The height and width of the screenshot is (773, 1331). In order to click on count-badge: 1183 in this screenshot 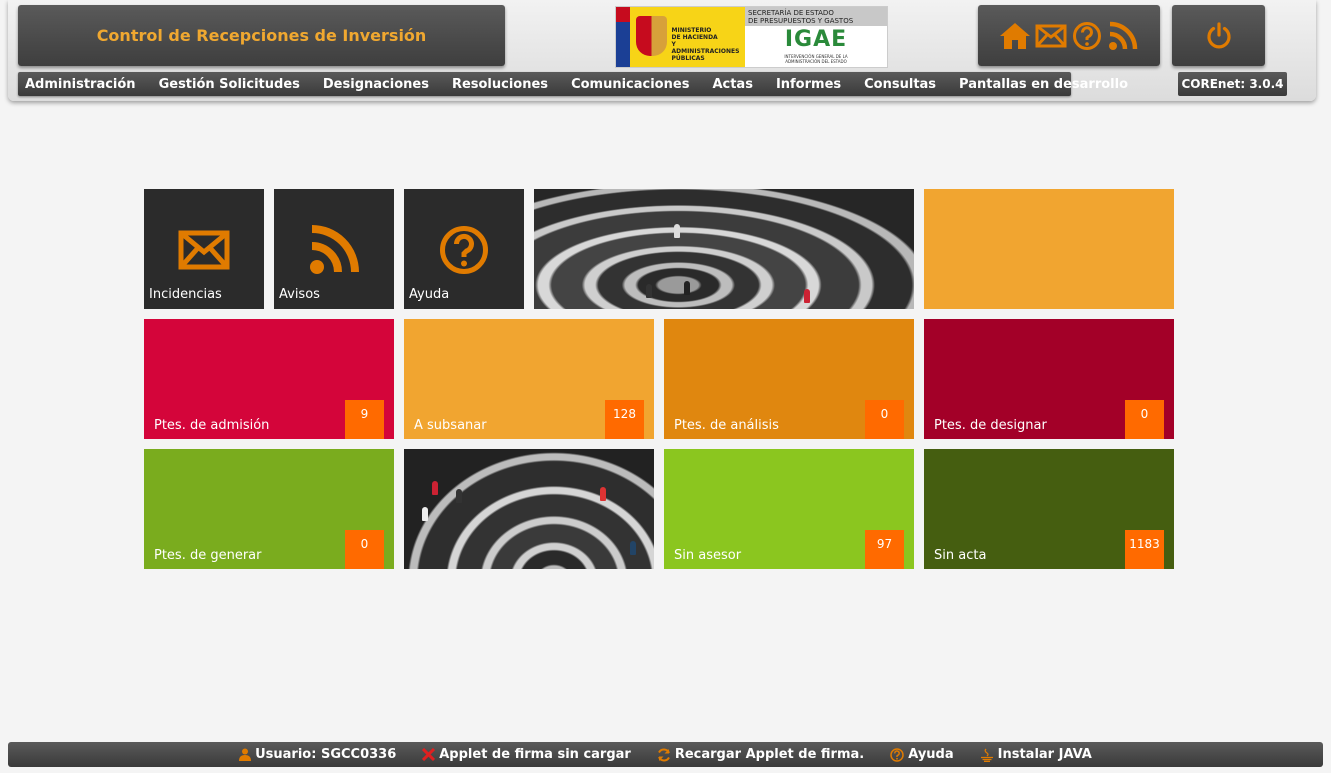, I will do `click(1144, 549)`.